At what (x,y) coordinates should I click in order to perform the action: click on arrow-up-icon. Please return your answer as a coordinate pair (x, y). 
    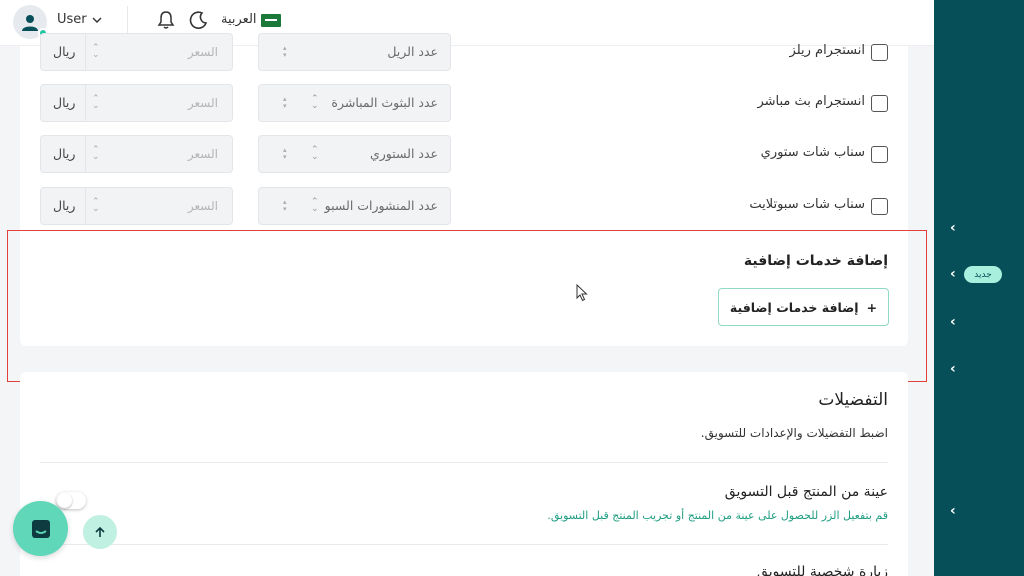
    Looking at the image, I should click on (100, 531).